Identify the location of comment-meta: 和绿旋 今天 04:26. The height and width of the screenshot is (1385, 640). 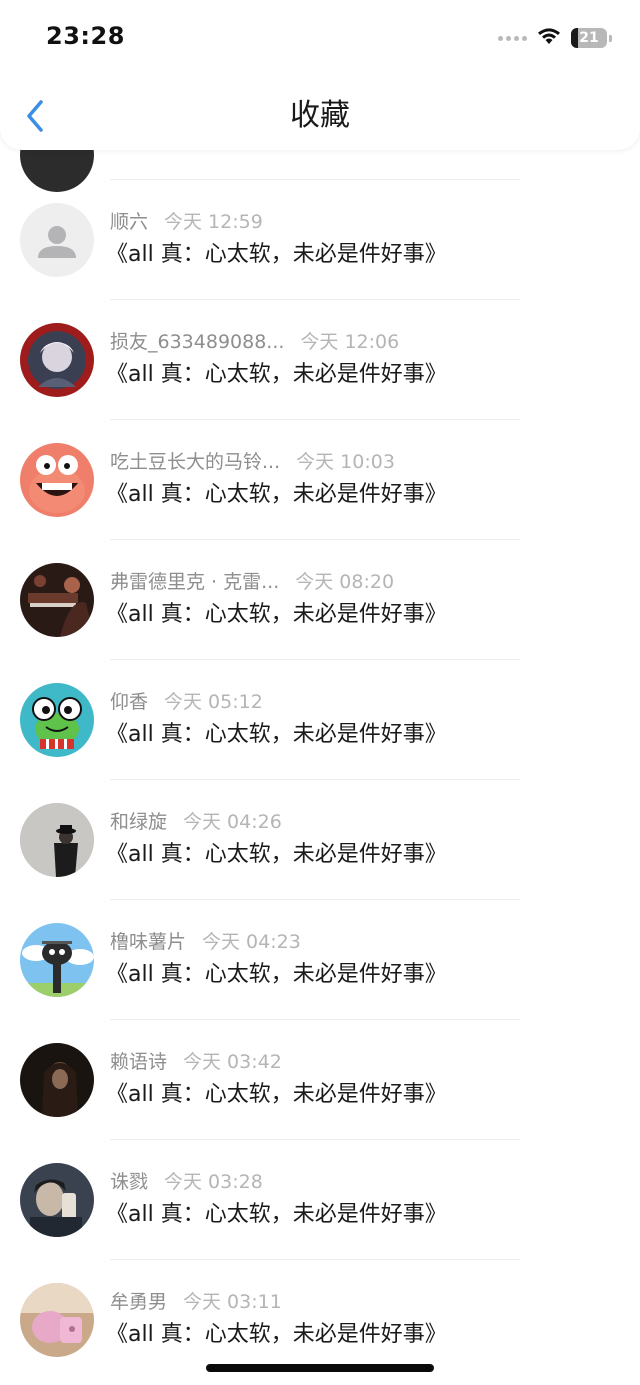
(196, 822).